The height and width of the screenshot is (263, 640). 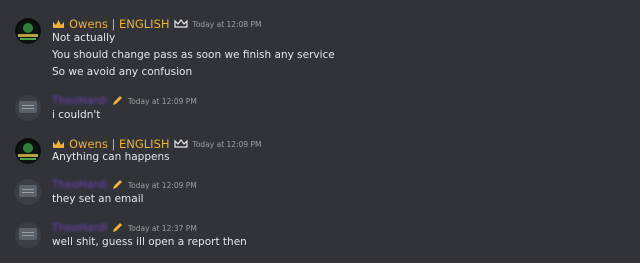 What do you see at coordinates (149, 242) in the screenshot?
I see `message-text: well shit, guess ill open a report then` at bounding box center [149, 242].